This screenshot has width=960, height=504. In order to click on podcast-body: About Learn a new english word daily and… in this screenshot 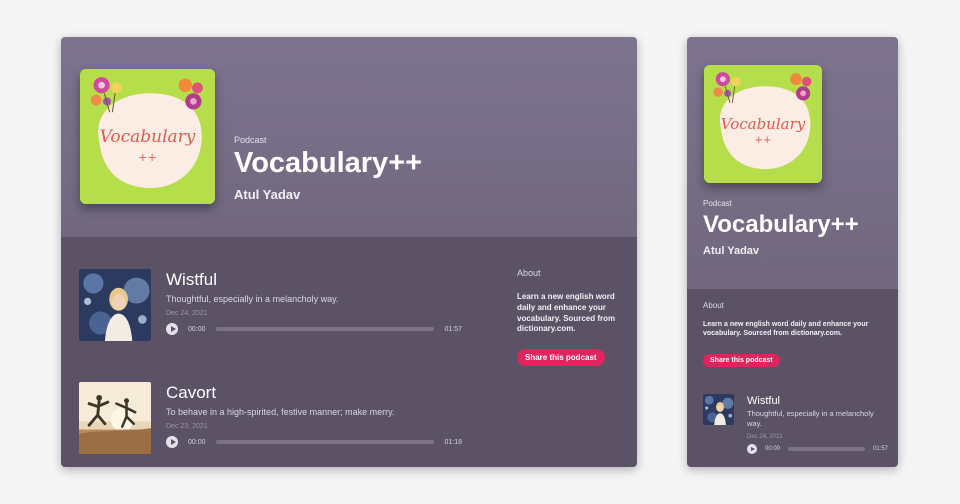, I will do `click(792, 378)`.